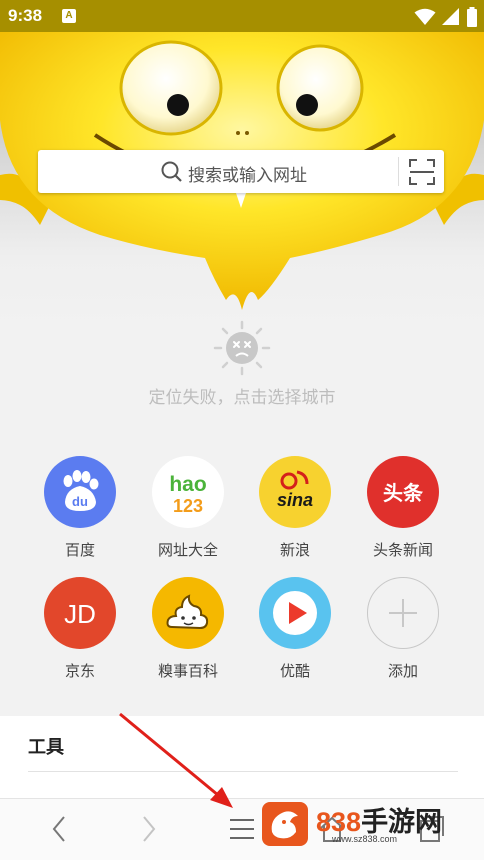 The image size is (484, 860). I want to click on shortcut-label: 头条新闻, so click(402, 550).